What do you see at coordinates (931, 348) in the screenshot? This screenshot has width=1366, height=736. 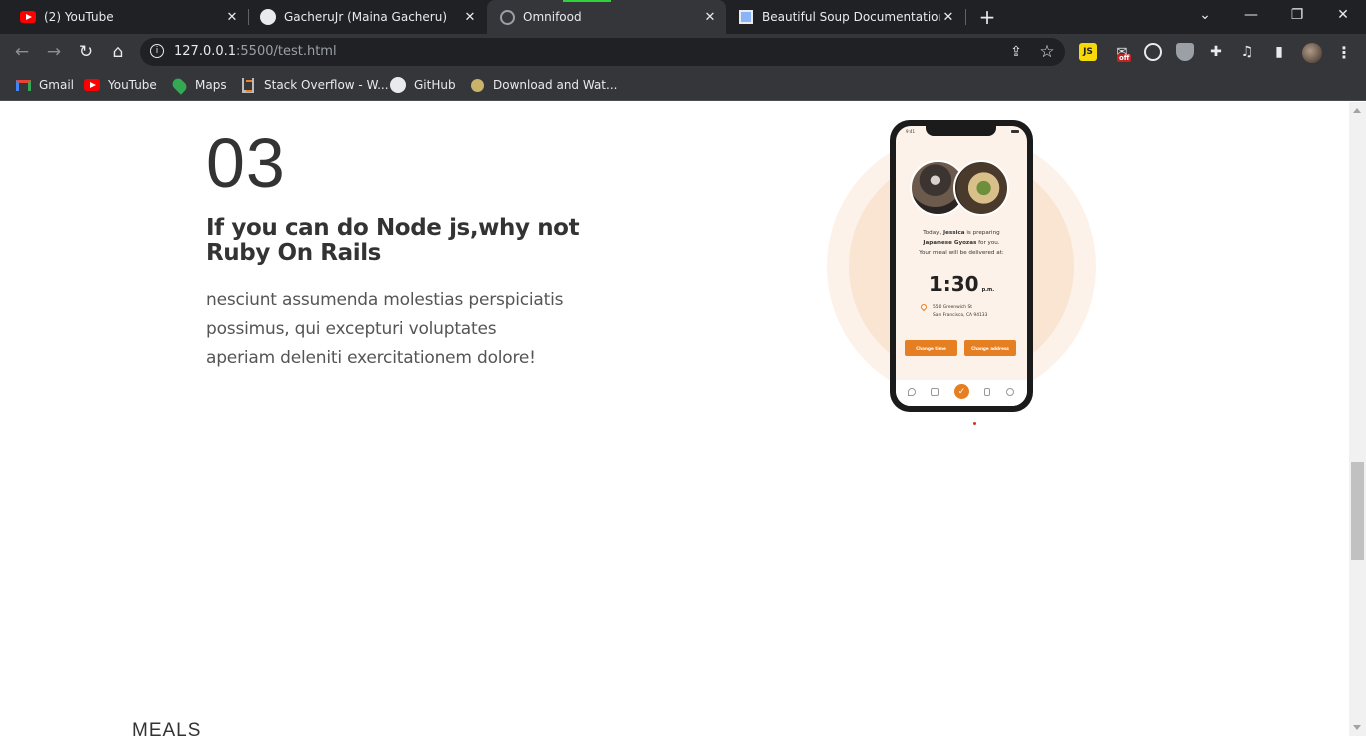 I see `change-time-button: Change time` at bounding box center [931, 348].